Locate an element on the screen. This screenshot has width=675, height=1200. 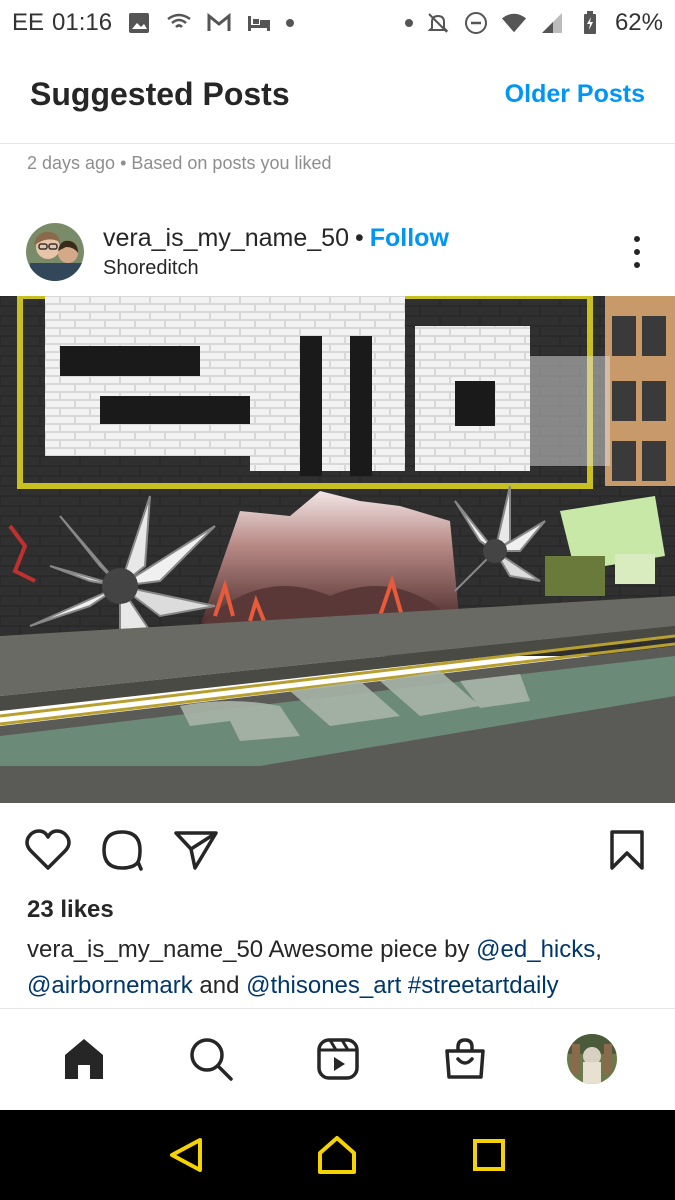
older-posts-link: Older Posts is located at coordinates (575, 94).